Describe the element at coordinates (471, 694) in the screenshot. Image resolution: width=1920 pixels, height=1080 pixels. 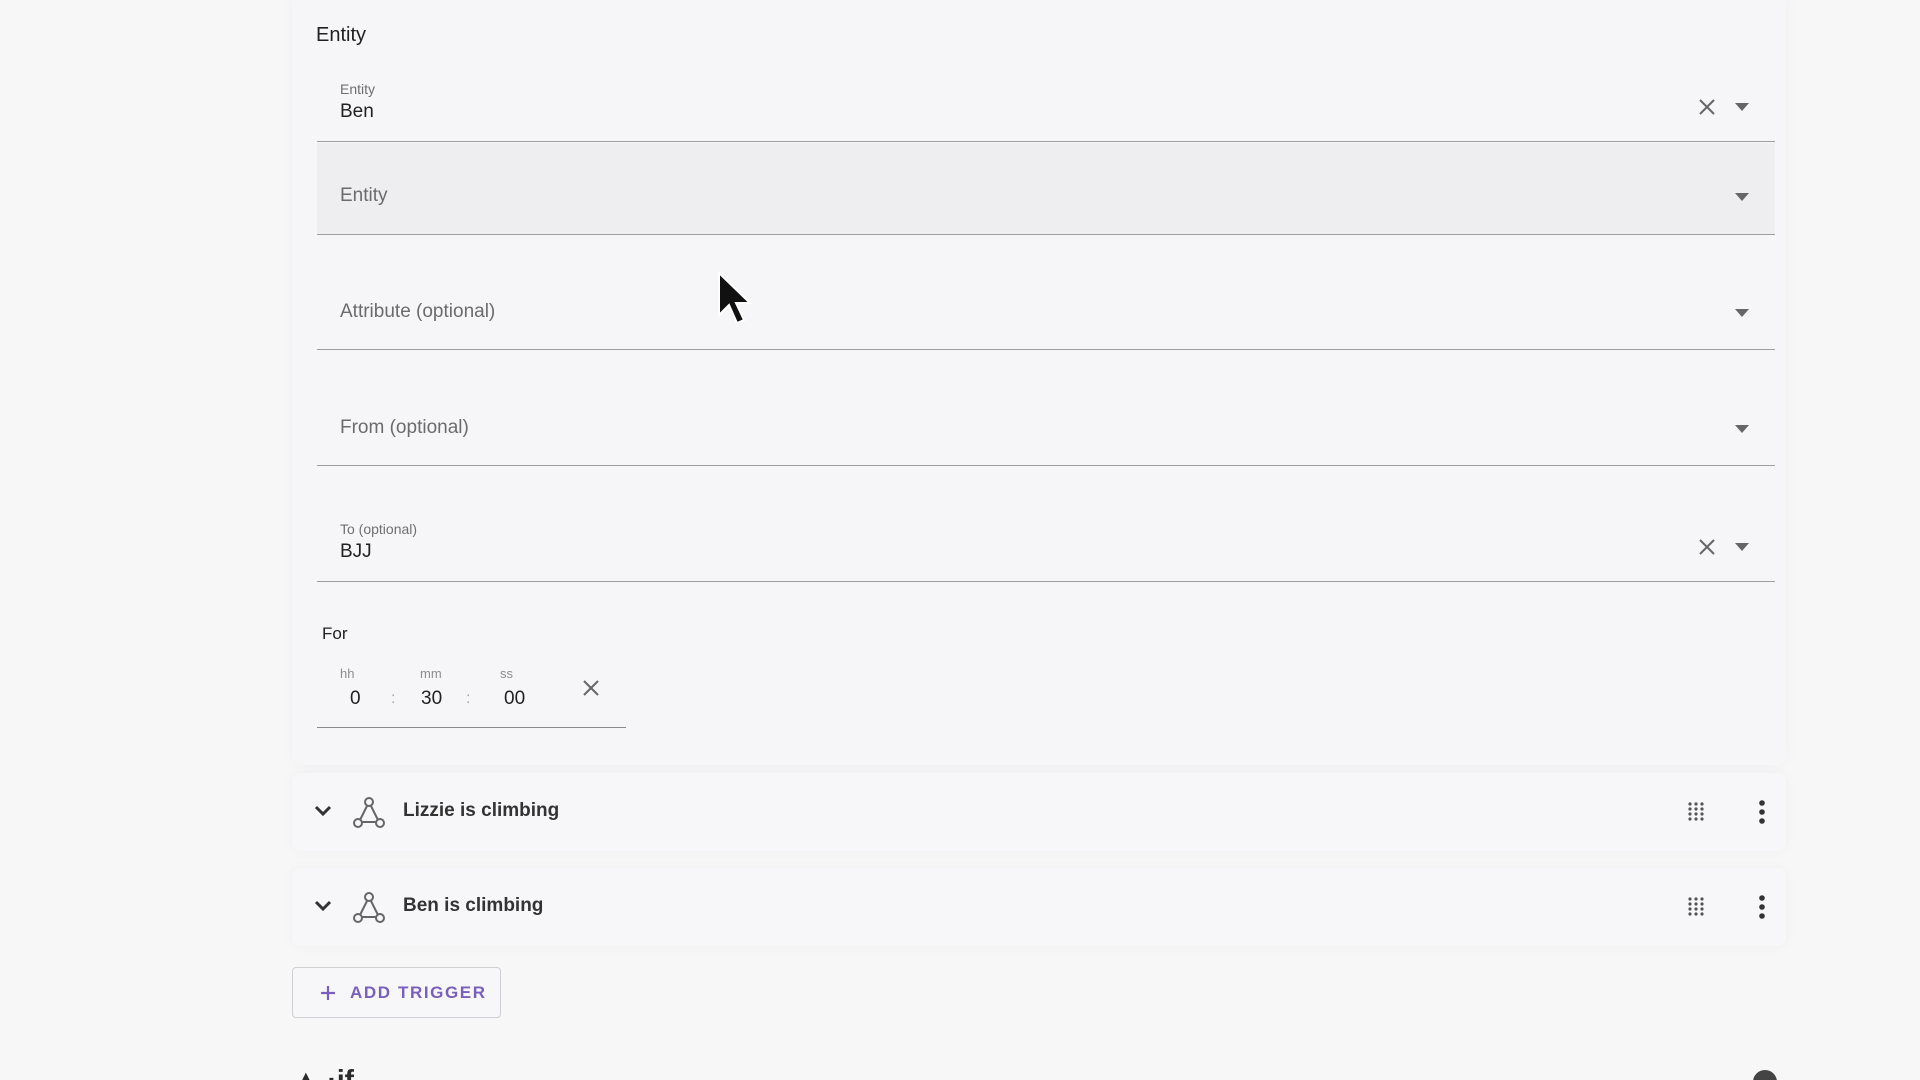
I see `duration-input: hh 0 : mm 30 : ss 00` at that location.